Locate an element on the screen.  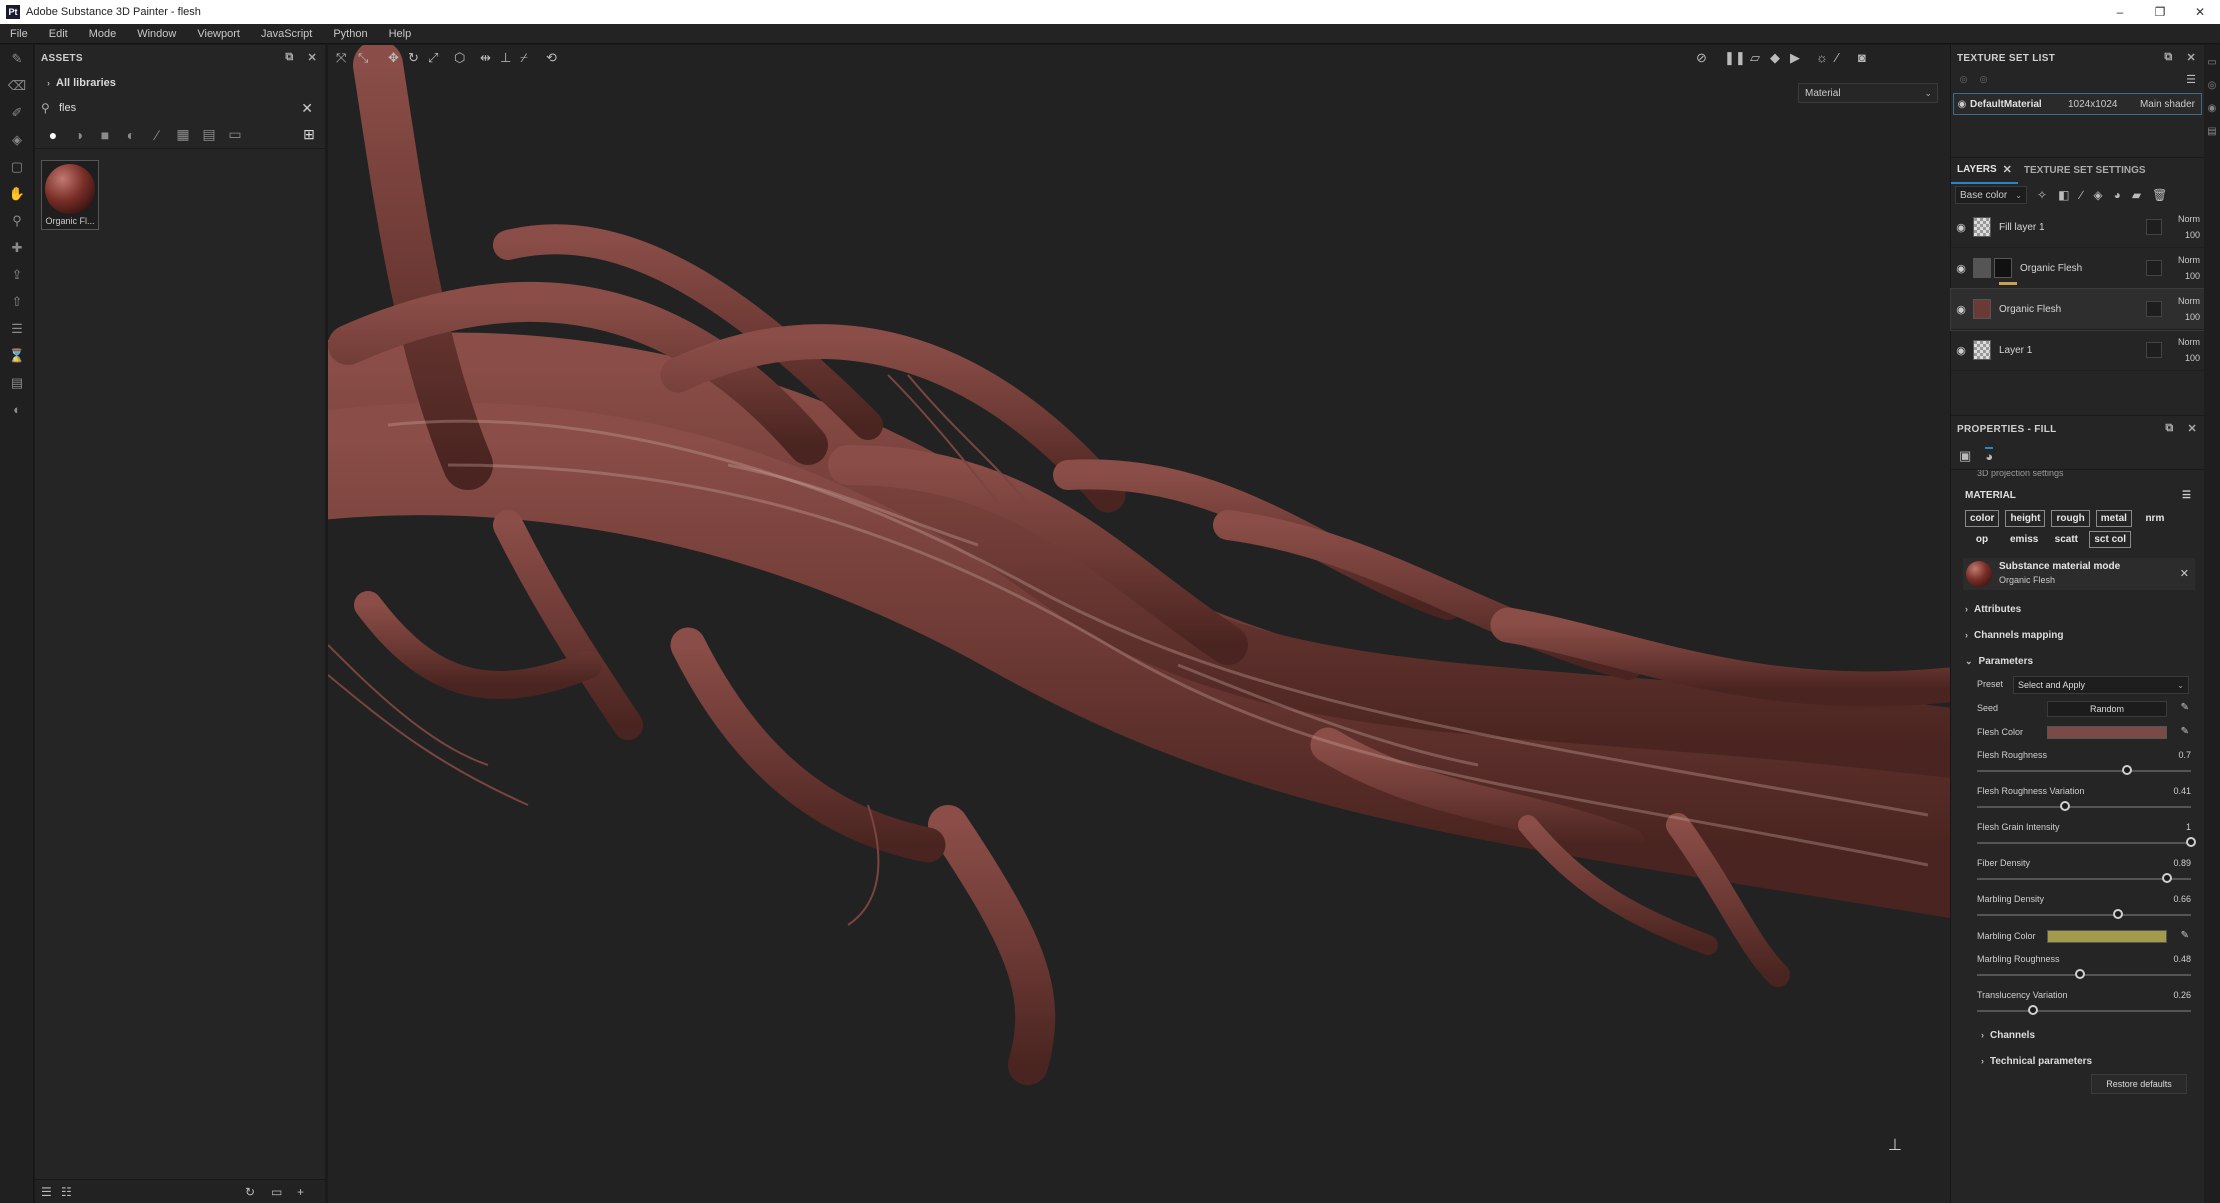
scale-icon: ⤢ is located at coordinates (433, 58).